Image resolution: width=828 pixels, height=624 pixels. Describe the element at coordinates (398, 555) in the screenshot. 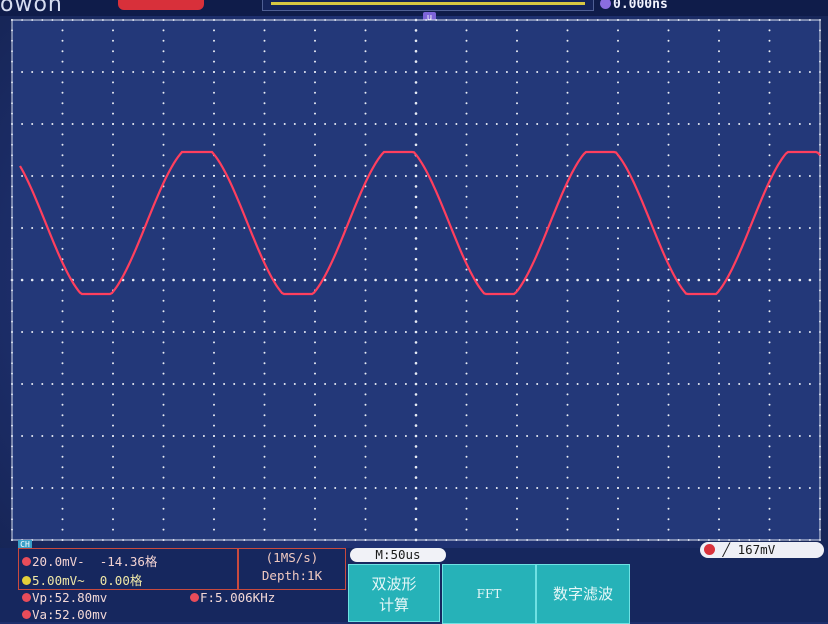

I see `timebase-readout: M:50us` at that location.